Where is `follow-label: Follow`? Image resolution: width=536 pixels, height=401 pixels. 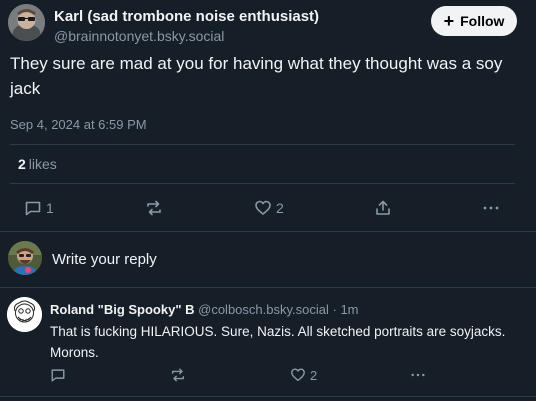 follow-label: Follow is located at coordinates (482, 21).